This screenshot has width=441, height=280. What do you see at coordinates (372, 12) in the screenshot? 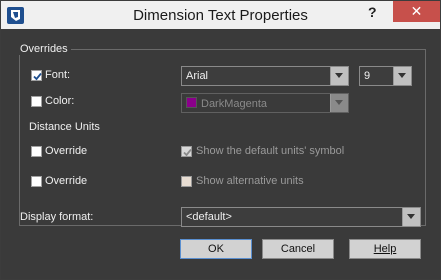
I see `help-title-button: ?` at bounding box center [372, 12].